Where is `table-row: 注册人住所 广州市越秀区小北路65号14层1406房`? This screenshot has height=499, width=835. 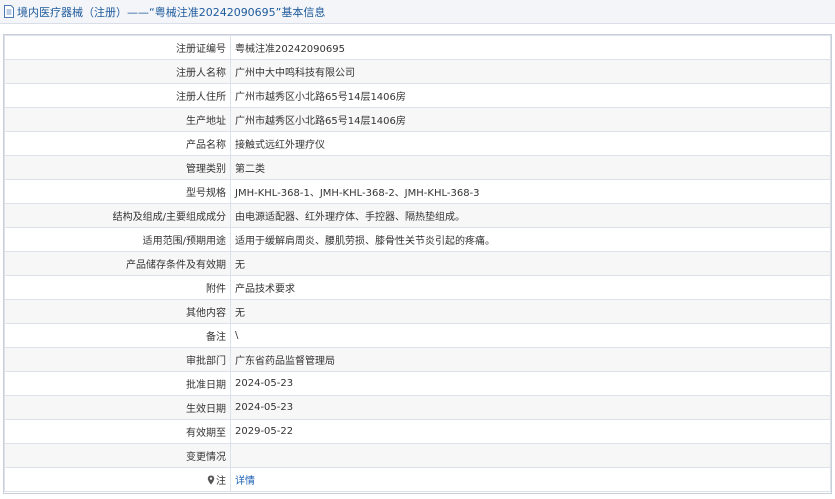
table-row: 注册人住所 广州市越秀区小北路65号14层1406房 is located at coordinates (417, 95).